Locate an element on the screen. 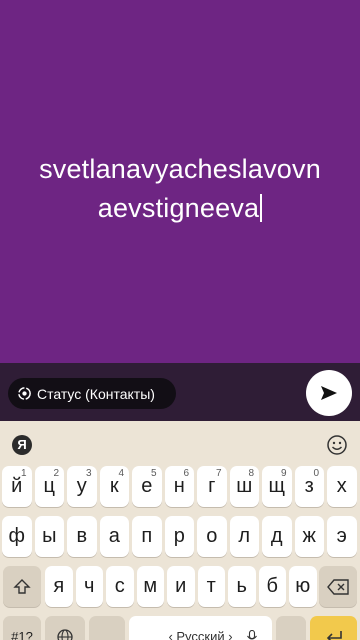  smiley-icon is located at coordinates (337, 445).